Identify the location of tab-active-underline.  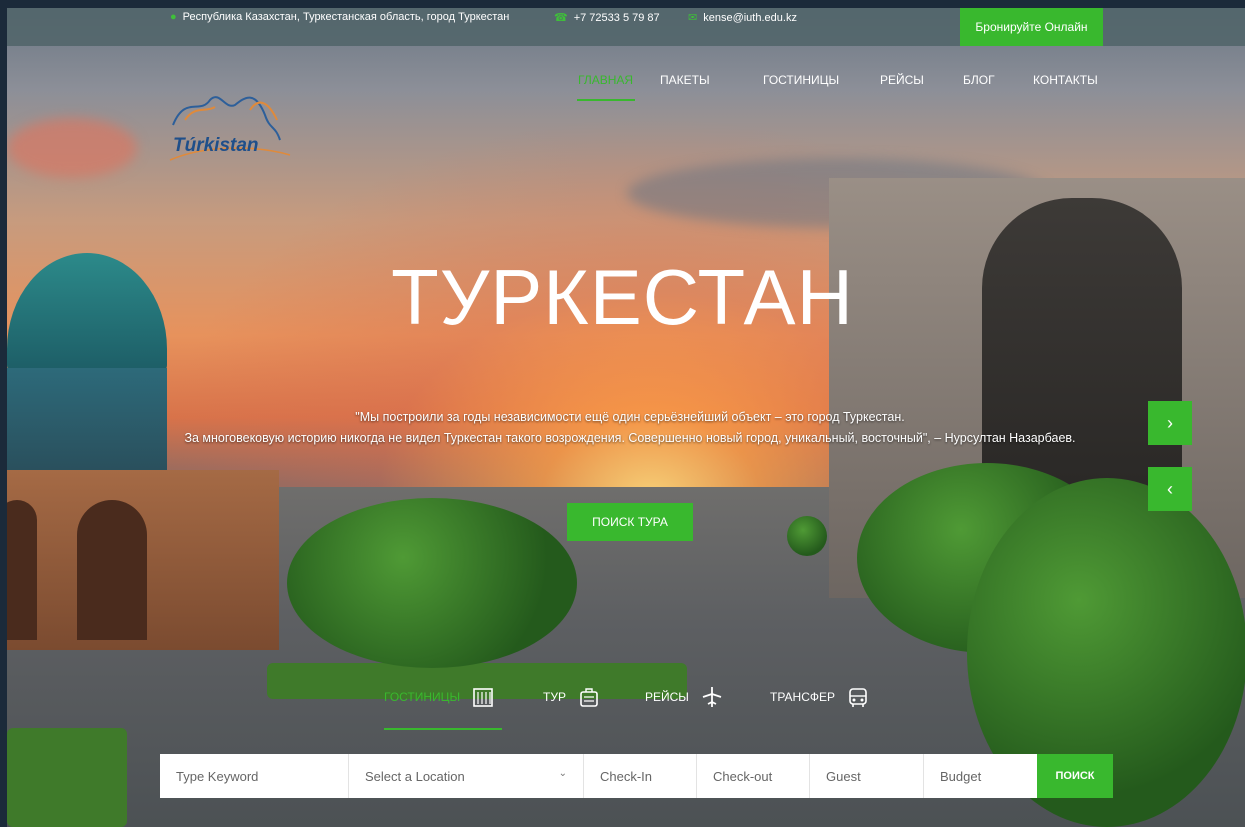
(443, 729).